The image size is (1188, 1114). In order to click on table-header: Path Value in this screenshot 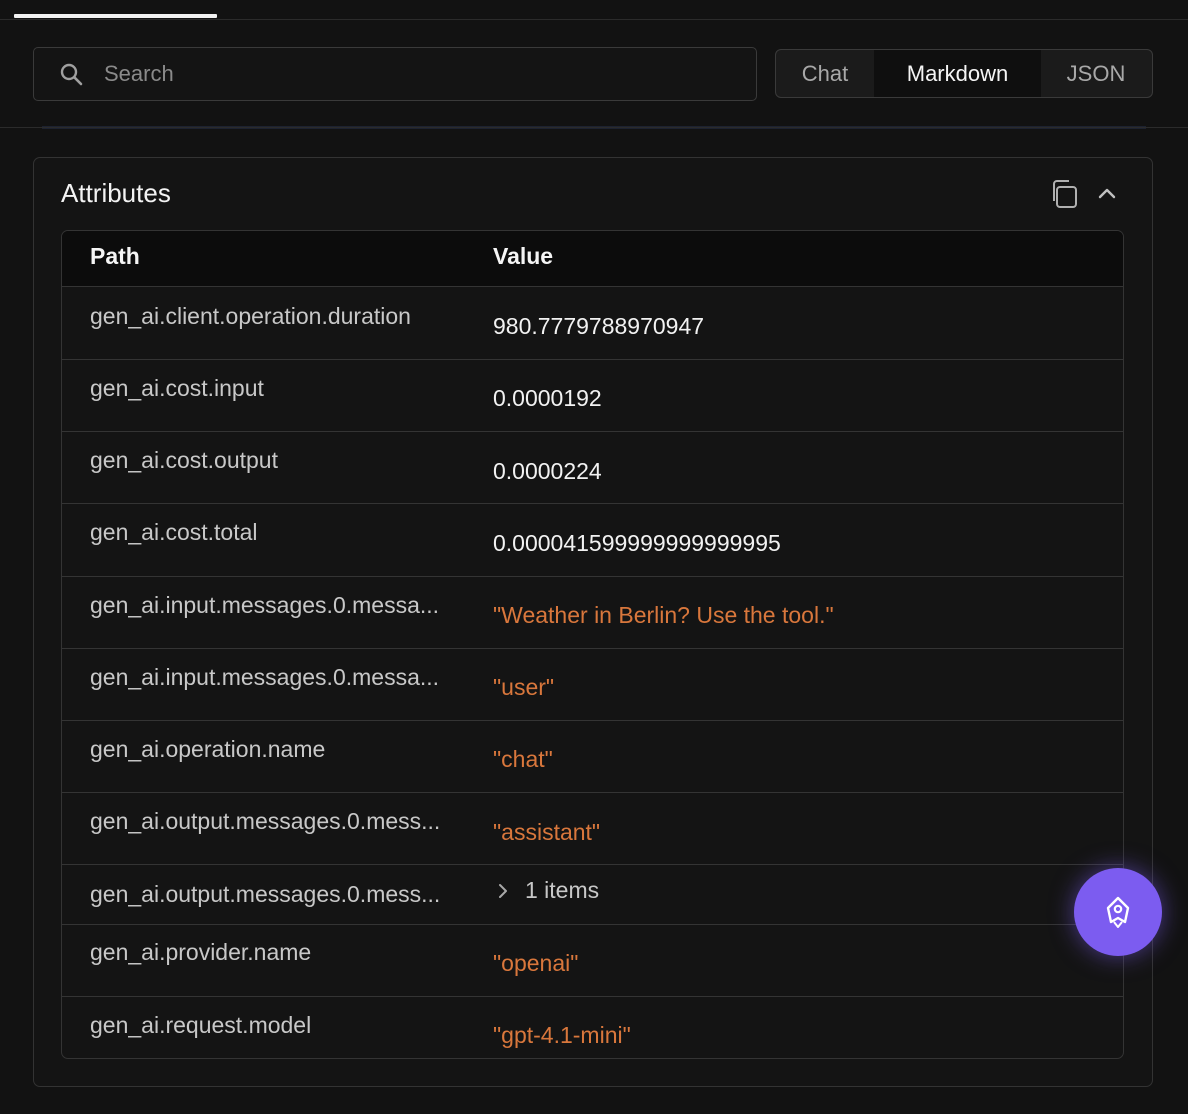, I will do `click(592, 259)`.